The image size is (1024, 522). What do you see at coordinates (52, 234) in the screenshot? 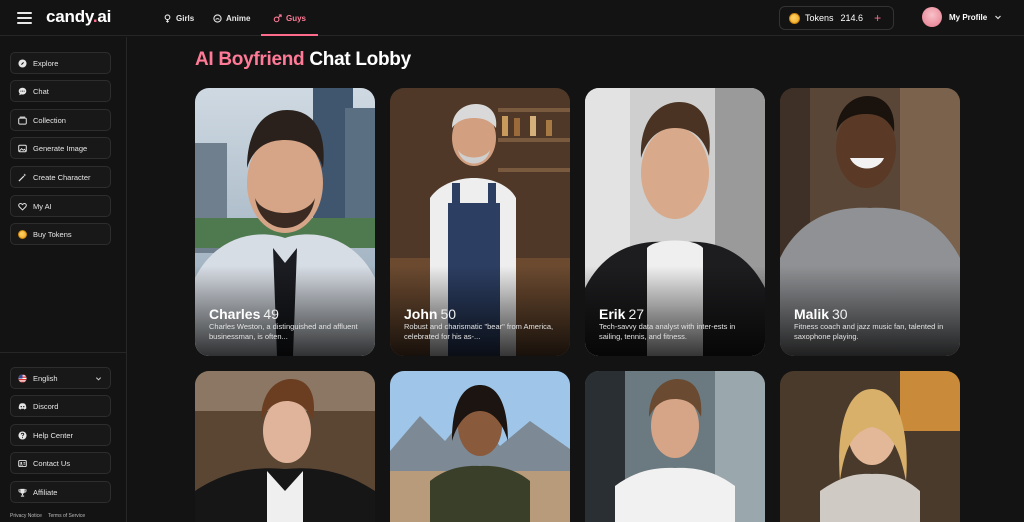
I see `sidebar-item-label: Buy Tokens` at bounding box center [52, 234].